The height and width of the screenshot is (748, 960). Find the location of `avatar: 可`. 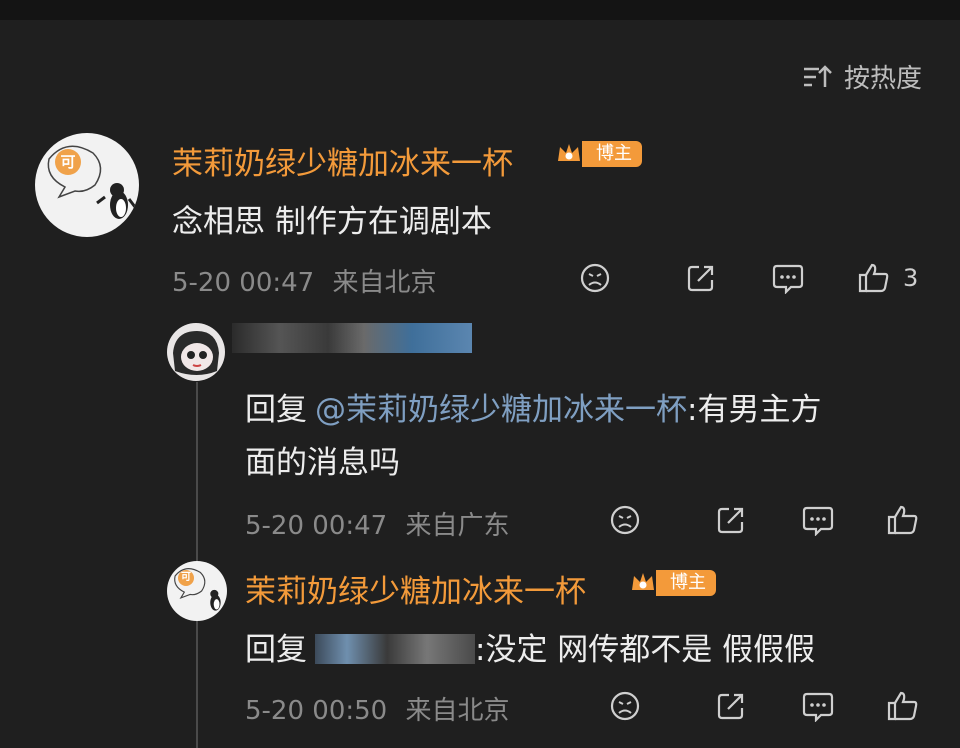

avatar: 可 is located at coordinates (87, 185).